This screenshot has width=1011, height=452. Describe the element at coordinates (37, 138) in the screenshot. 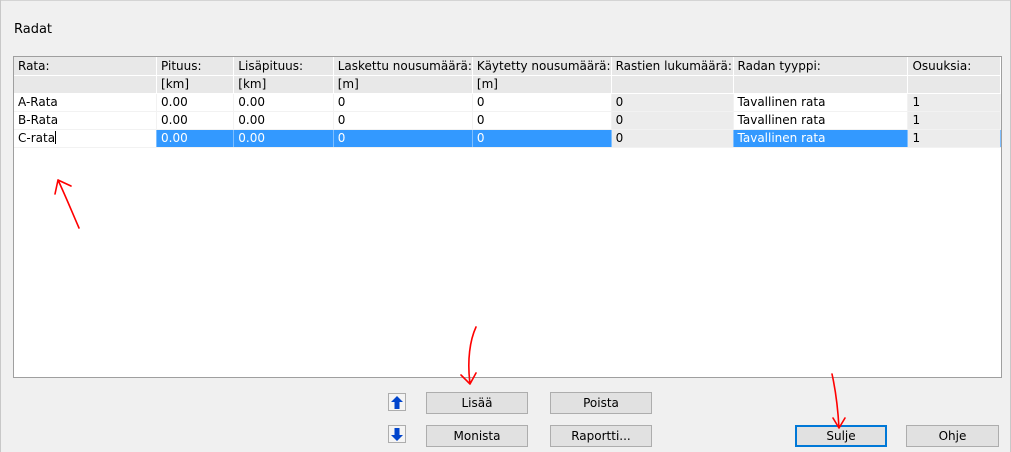

I see `cell-text: C-rata` at that location.